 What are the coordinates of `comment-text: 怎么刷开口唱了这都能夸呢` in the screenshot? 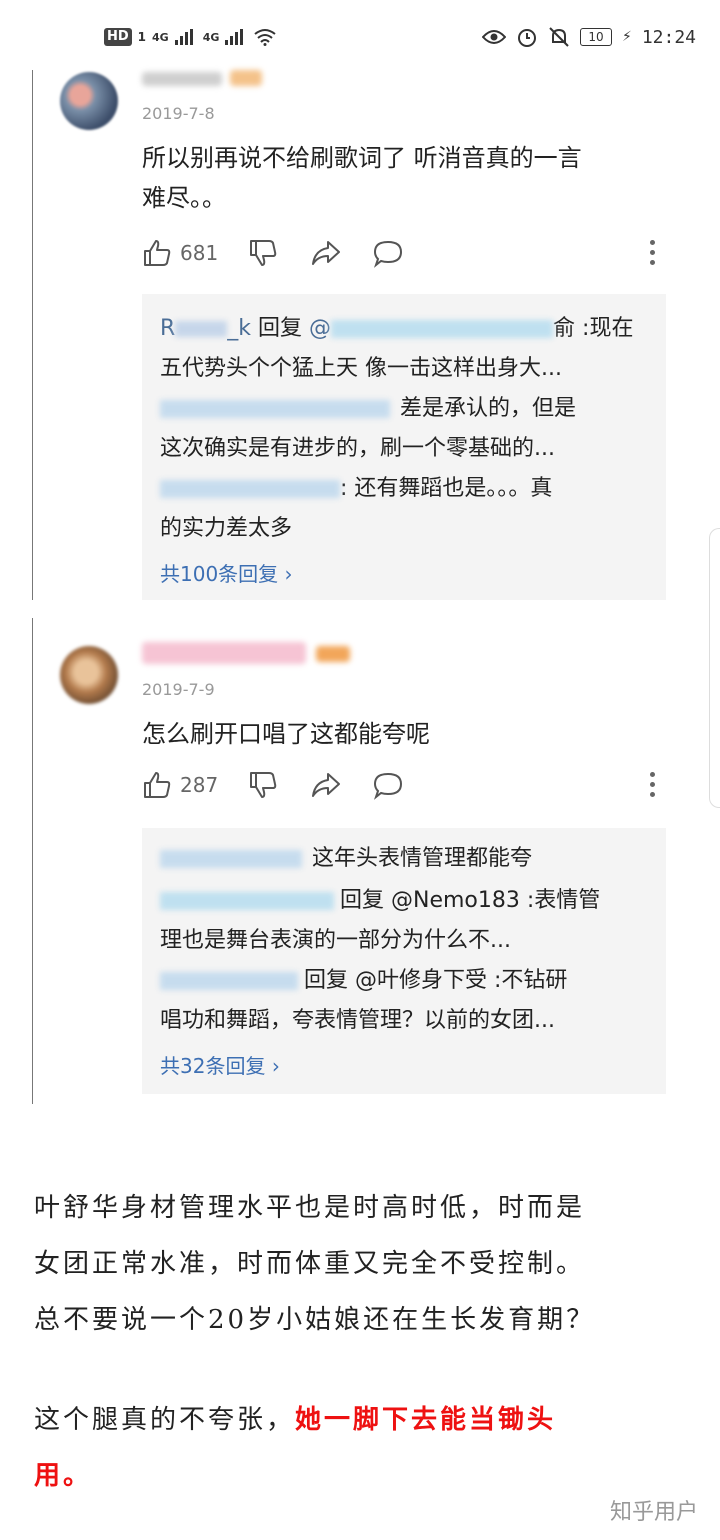 It's located at (402, 734).